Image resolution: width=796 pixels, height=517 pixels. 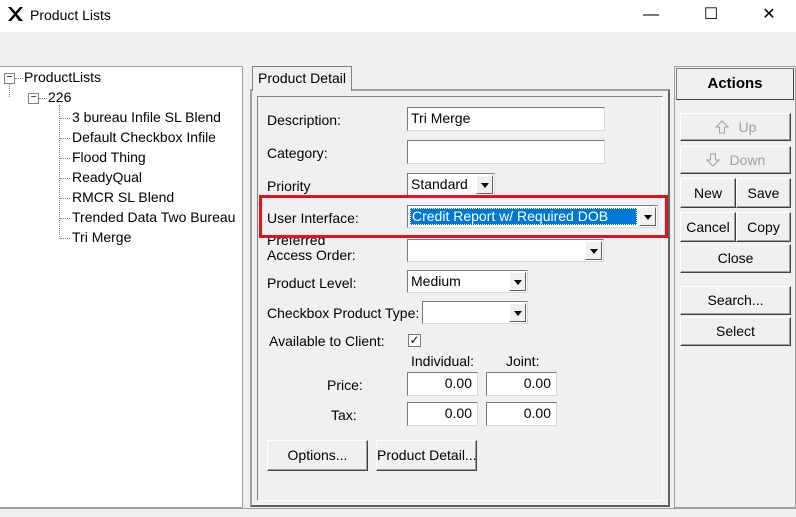 I want to click on minimize-button: —, so click(x=651, y=16).